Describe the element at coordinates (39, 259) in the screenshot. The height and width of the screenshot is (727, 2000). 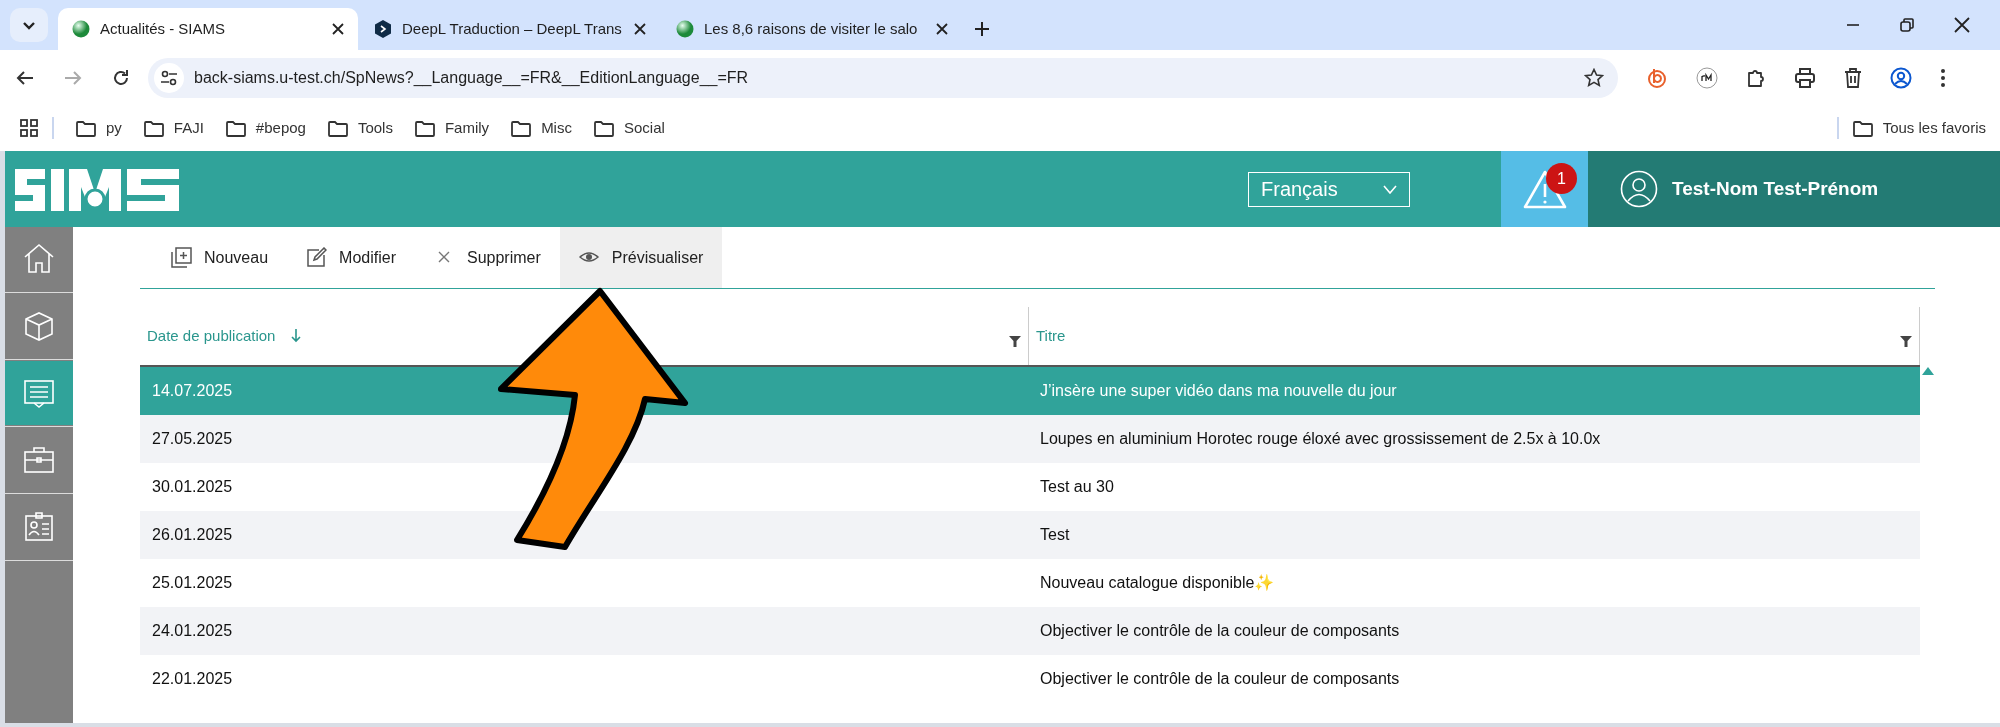
I see `home-icon` at that location.